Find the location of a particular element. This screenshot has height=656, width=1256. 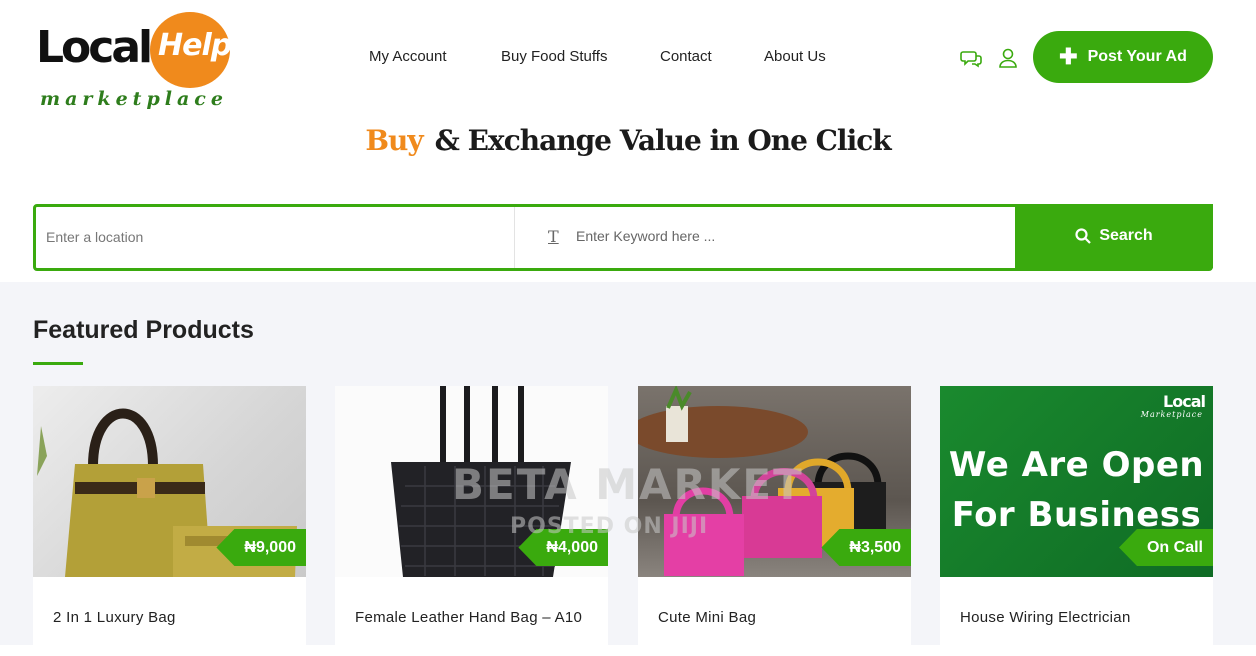

nav-contact: Contact is located at coordinates (686, 56).